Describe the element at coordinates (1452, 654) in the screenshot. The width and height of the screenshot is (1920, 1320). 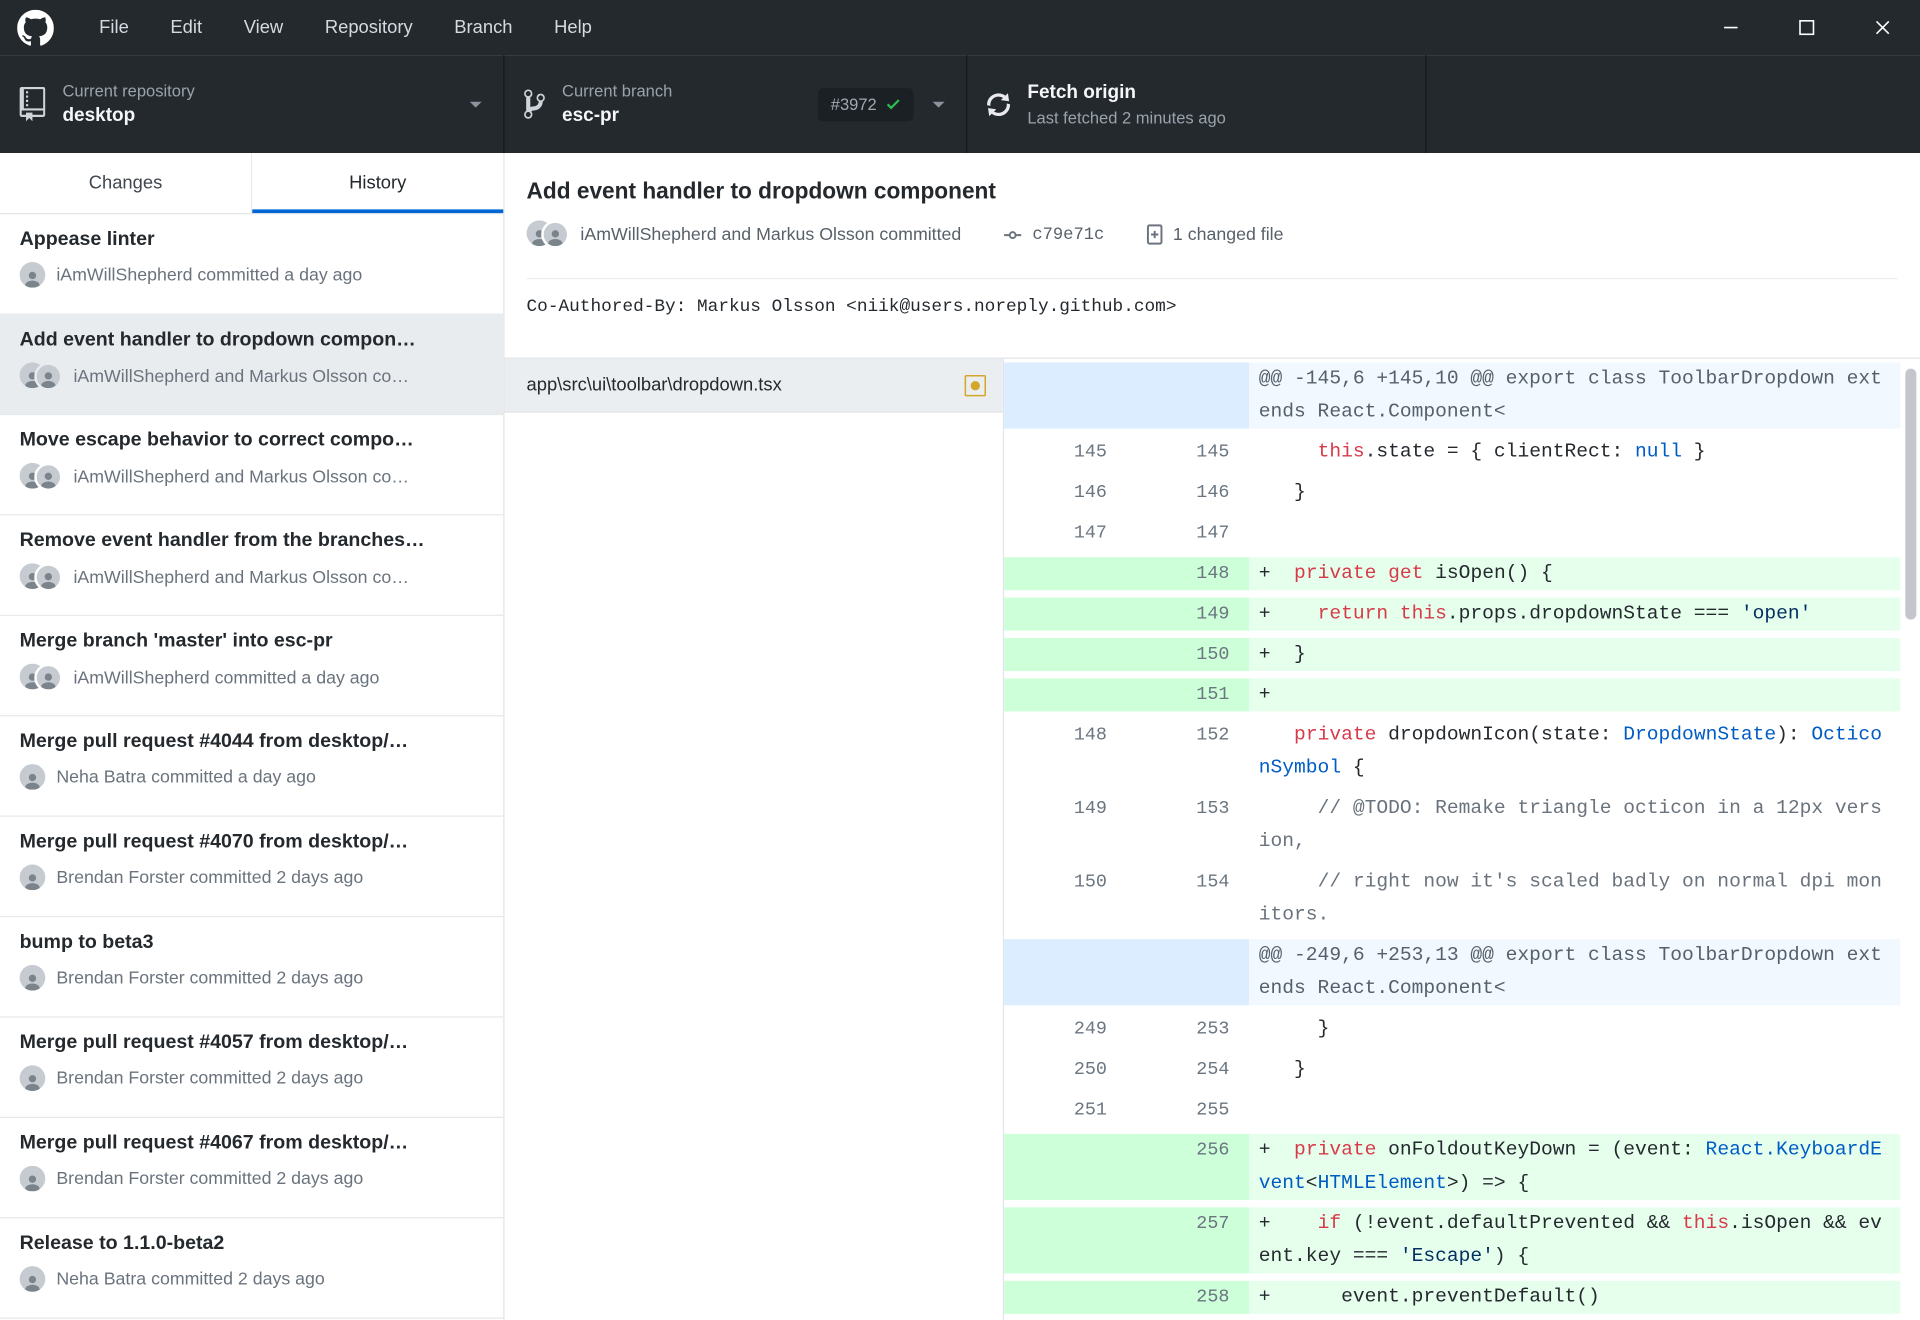
I see `diff-added-line: 150 + }` at that location.